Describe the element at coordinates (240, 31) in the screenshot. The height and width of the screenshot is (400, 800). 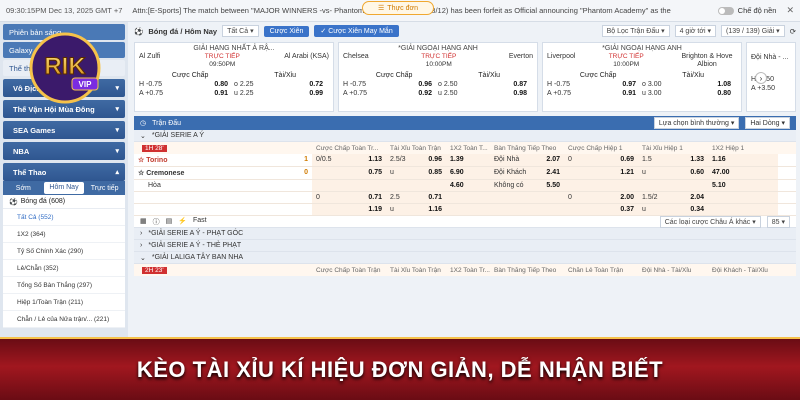
I see `market-select: Tất Cả ▾` at that location.